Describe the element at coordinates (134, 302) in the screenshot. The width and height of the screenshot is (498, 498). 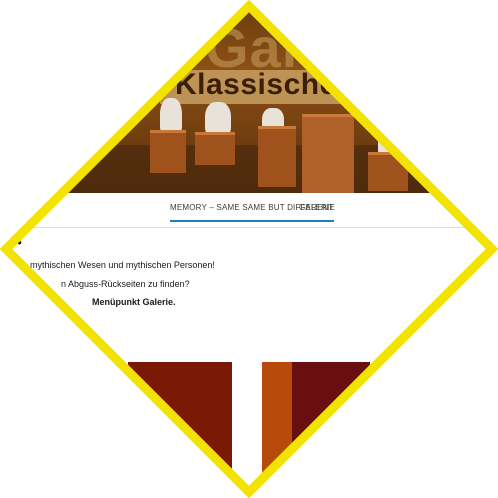
I see `content-line-3: Menüpunkt Galerie.` at that location.